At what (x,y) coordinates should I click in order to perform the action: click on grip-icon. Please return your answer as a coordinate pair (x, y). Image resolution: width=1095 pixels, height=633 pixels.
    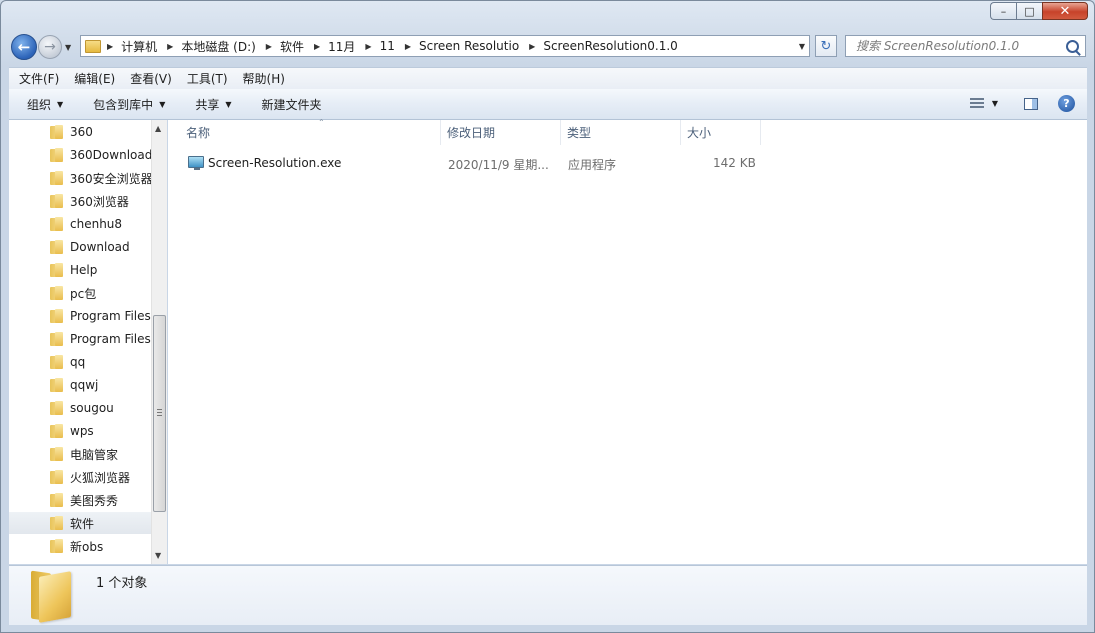
    Looking at the image, I should click on (159, 412).